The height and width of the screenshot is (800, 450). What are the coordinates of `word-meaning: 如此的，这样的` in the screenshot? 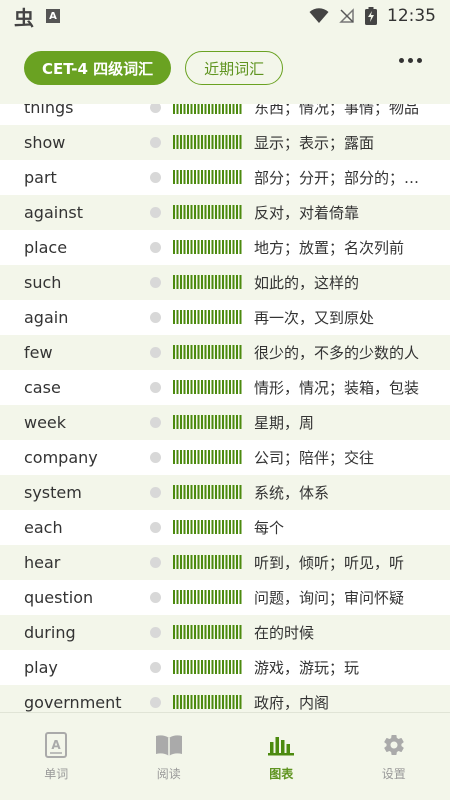 It's located at (307, 283).